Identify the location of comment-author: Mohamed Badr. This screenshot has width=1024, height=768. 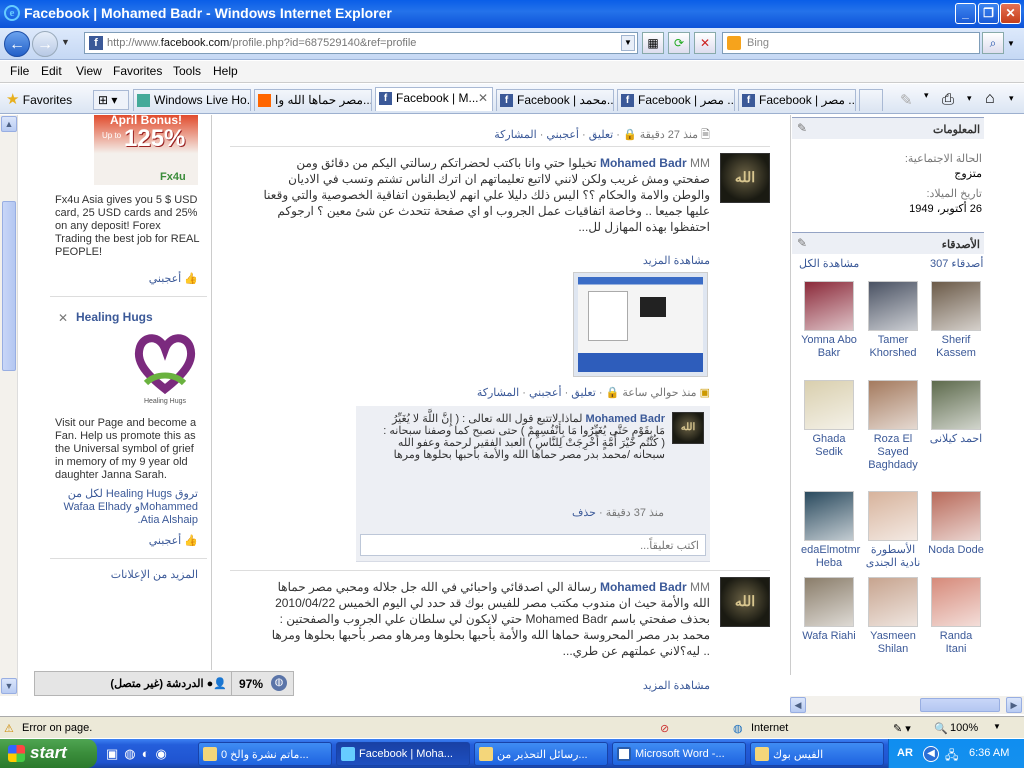
(625, 419).